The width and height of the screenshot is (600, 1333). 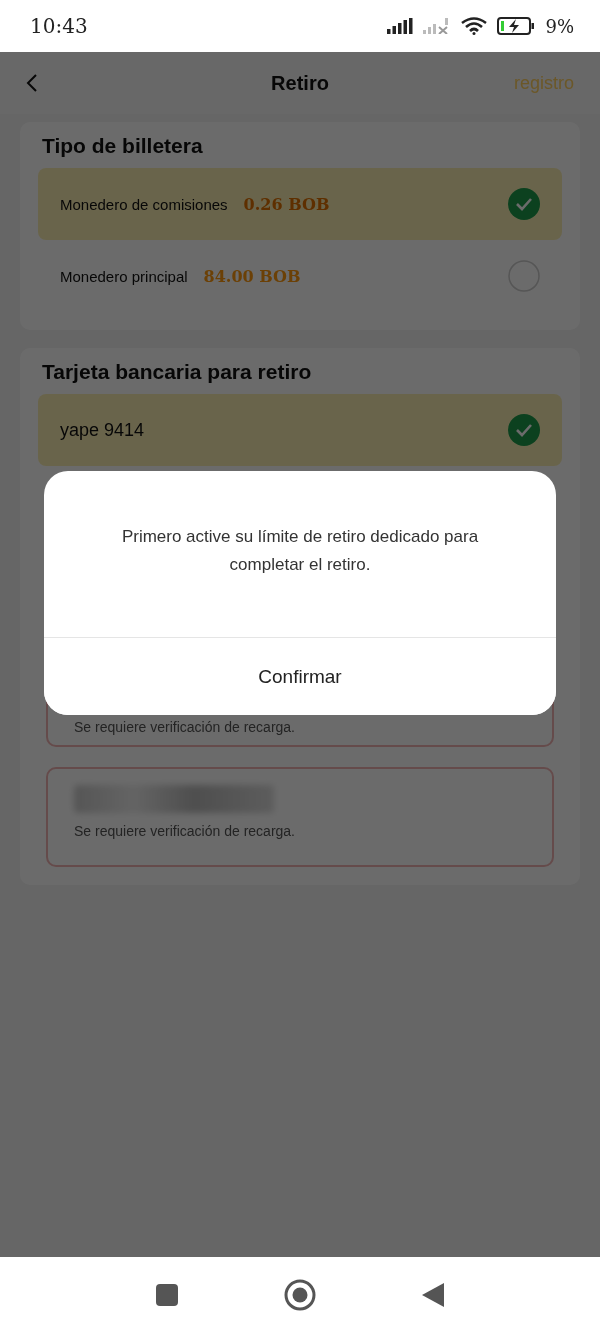 I want to click on section-title: Tipo de billetera, so click(x=122, y=146).